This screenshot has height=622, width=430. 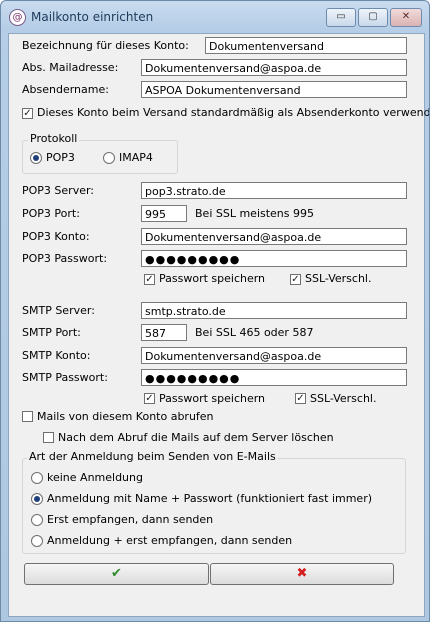 I want to click on close-button: ✕, so click(x=406, y=17).